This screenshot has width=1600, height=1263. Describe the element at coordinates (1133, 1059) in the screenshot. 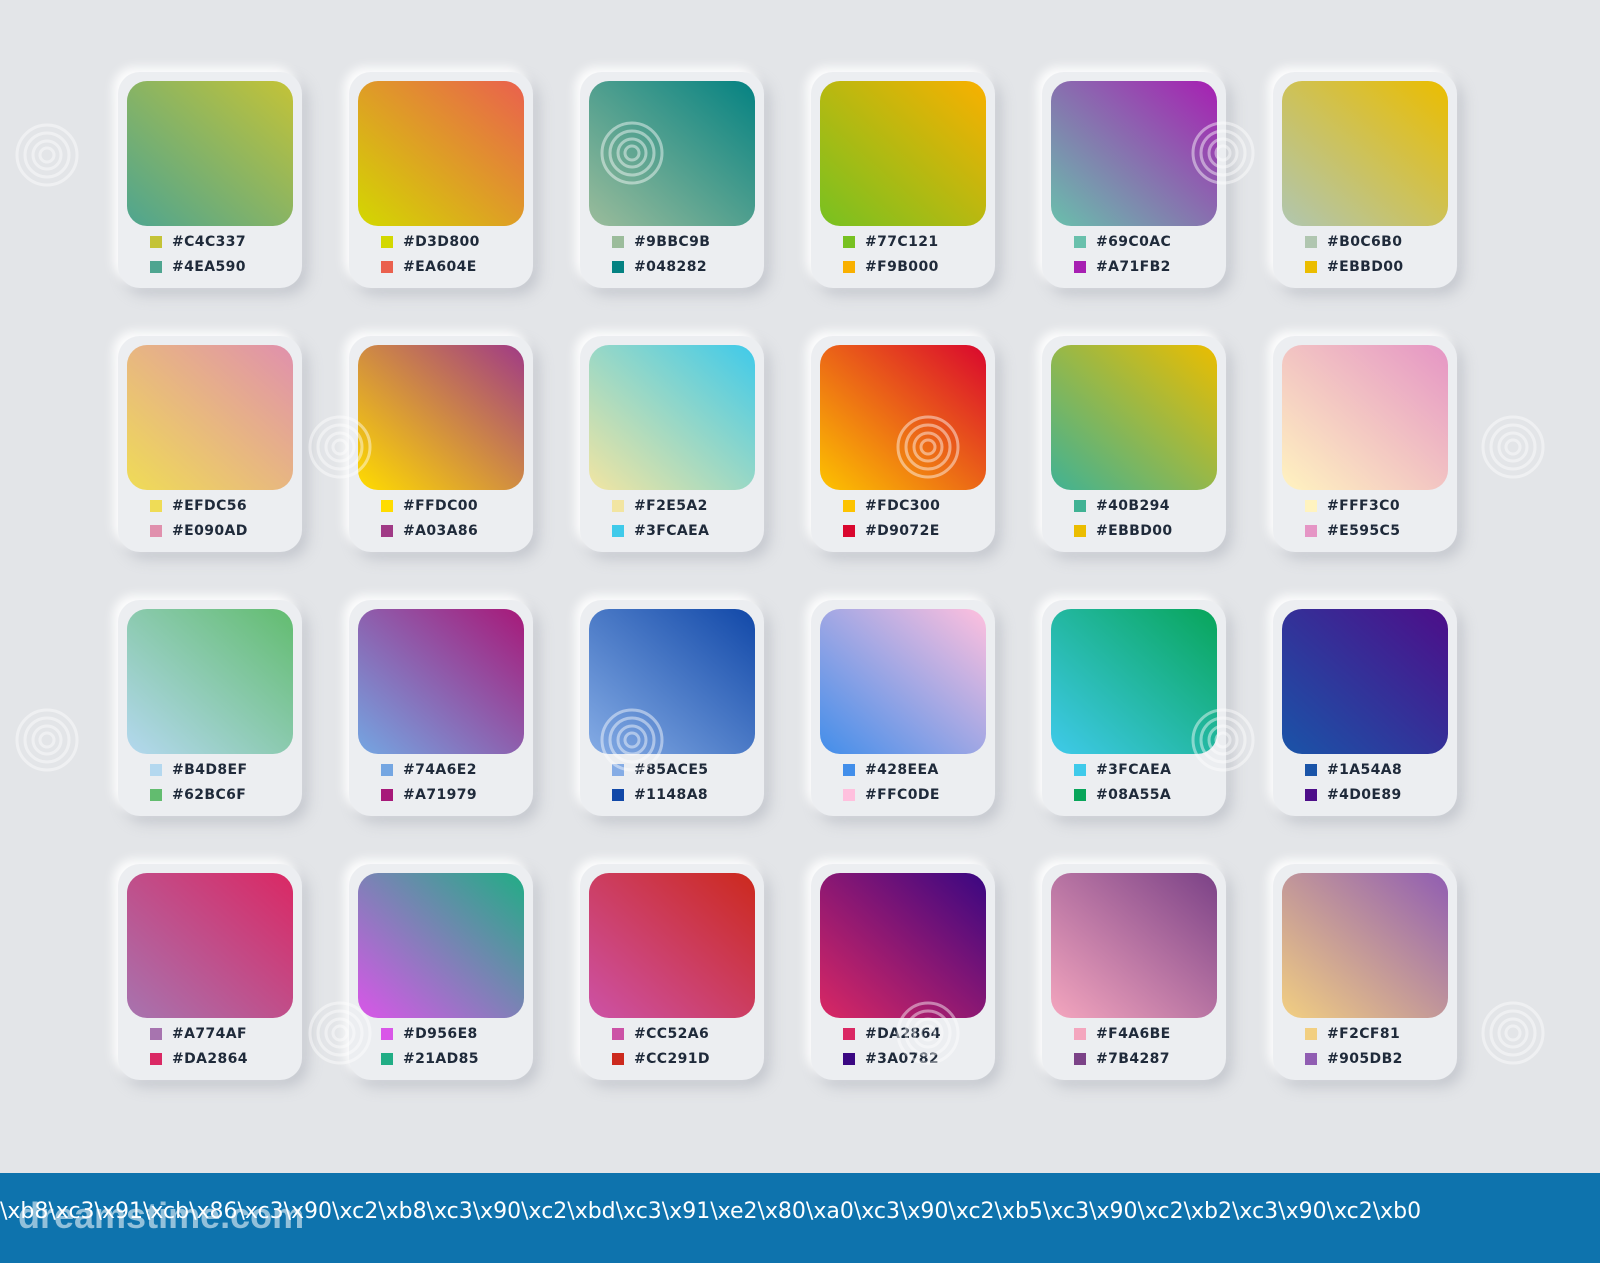

I see `hex-code-label: #7B4287` at that location.